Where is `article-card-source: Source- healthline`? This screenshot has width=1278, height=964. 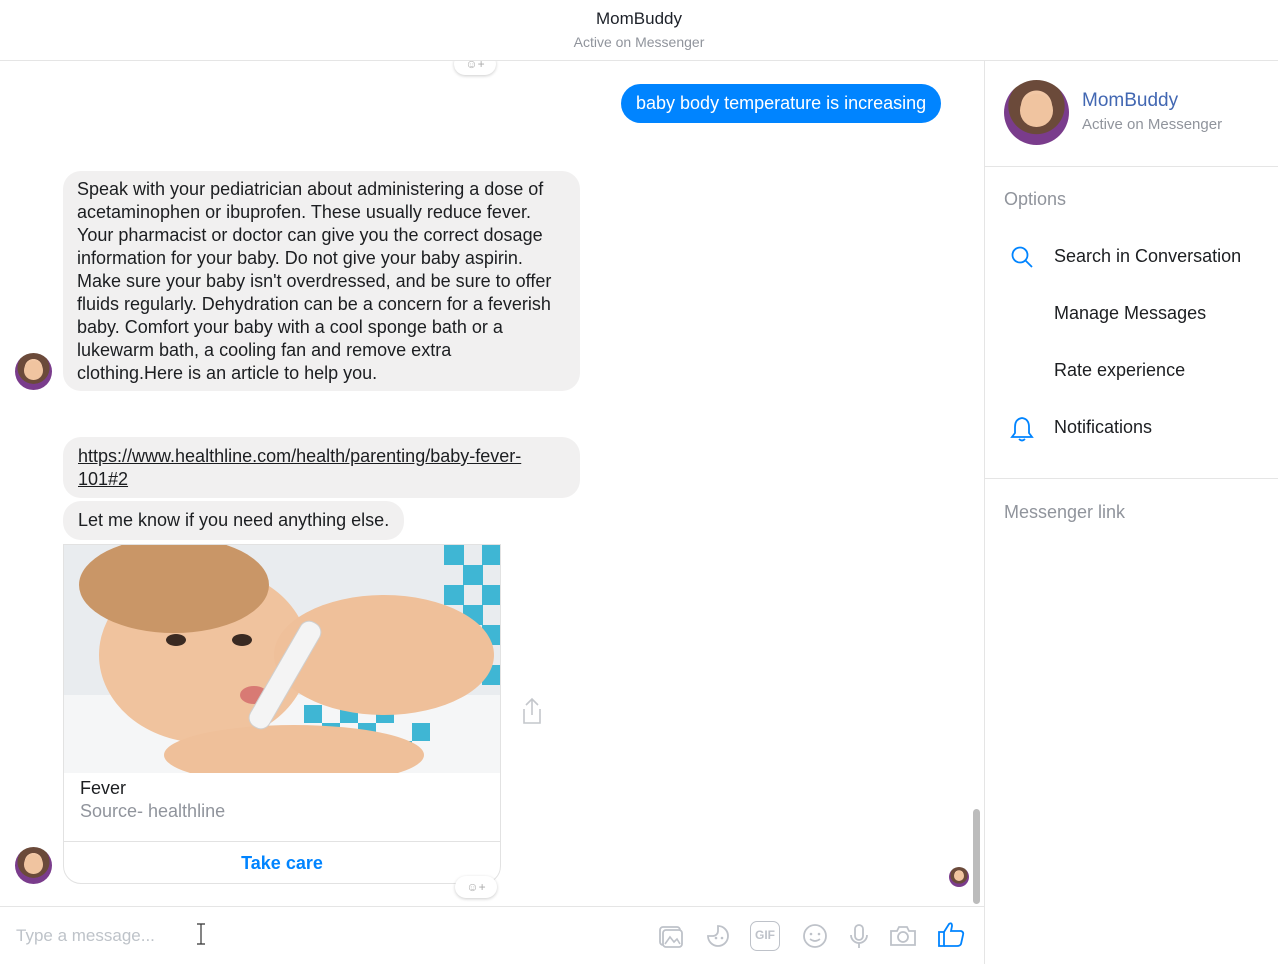 article-card-source: Source- healthline is located at coordinates (153, 811).